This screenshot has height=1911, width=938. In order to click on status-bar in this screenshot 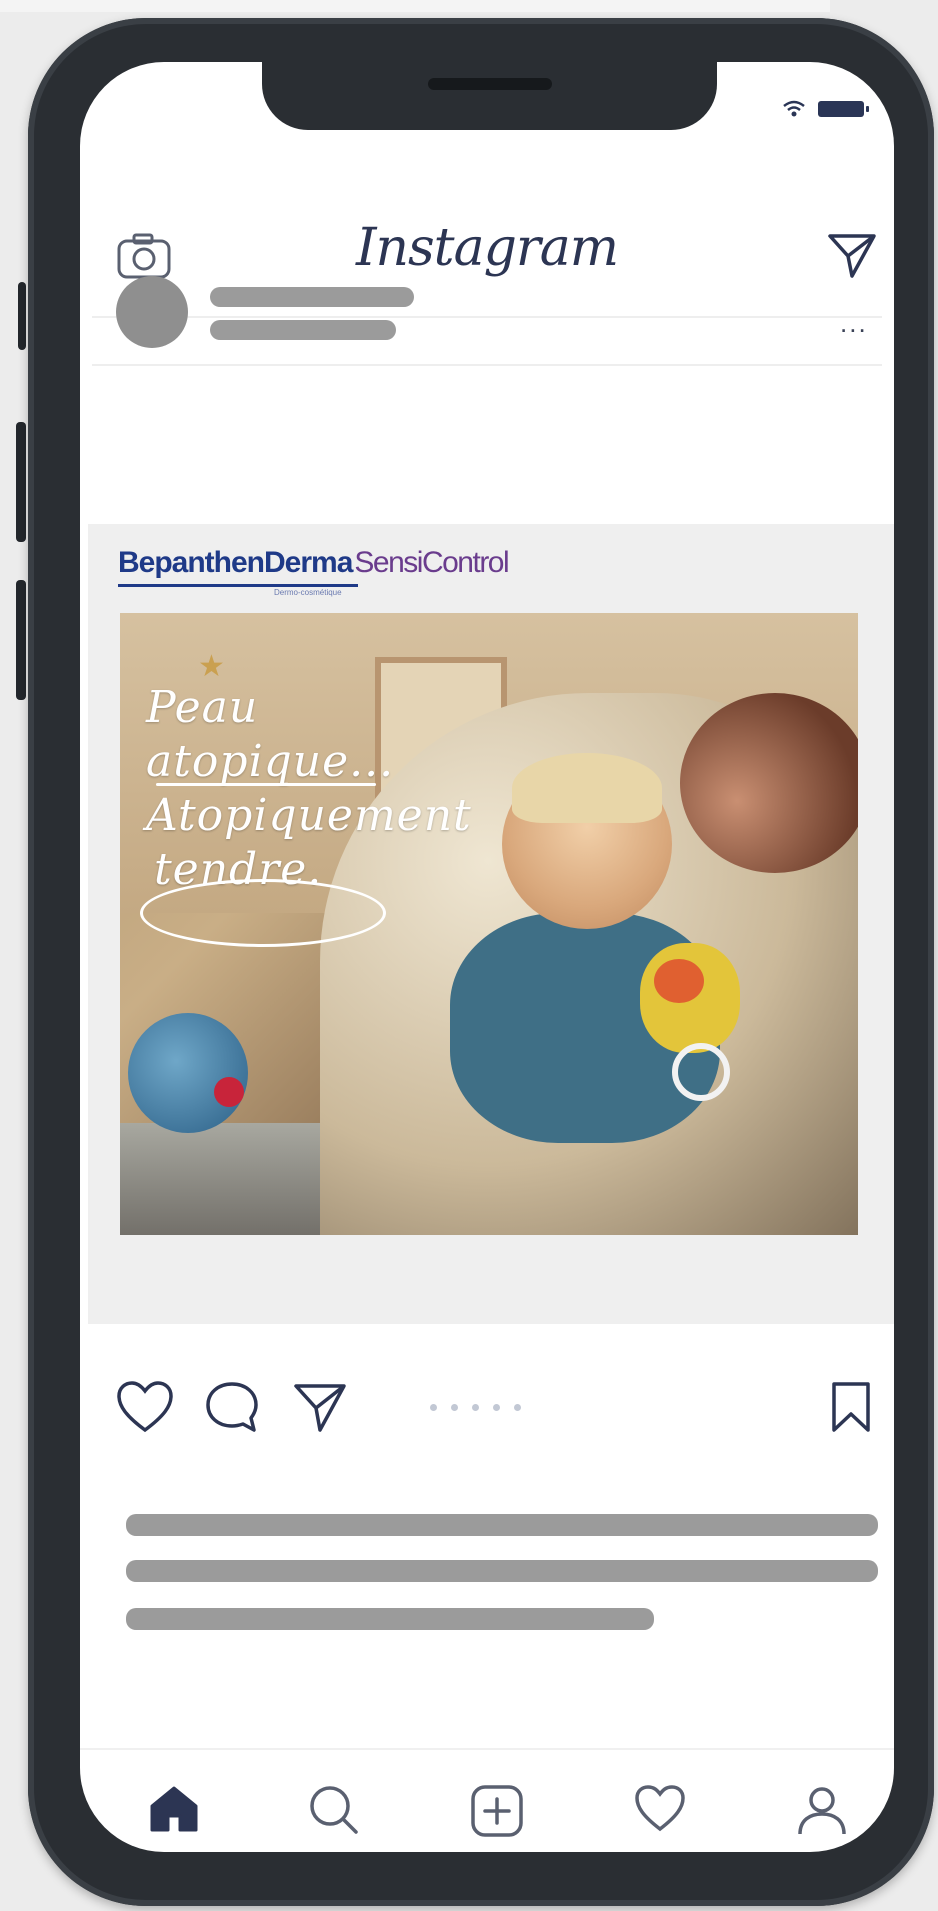, I will do `click(825, 109)`.